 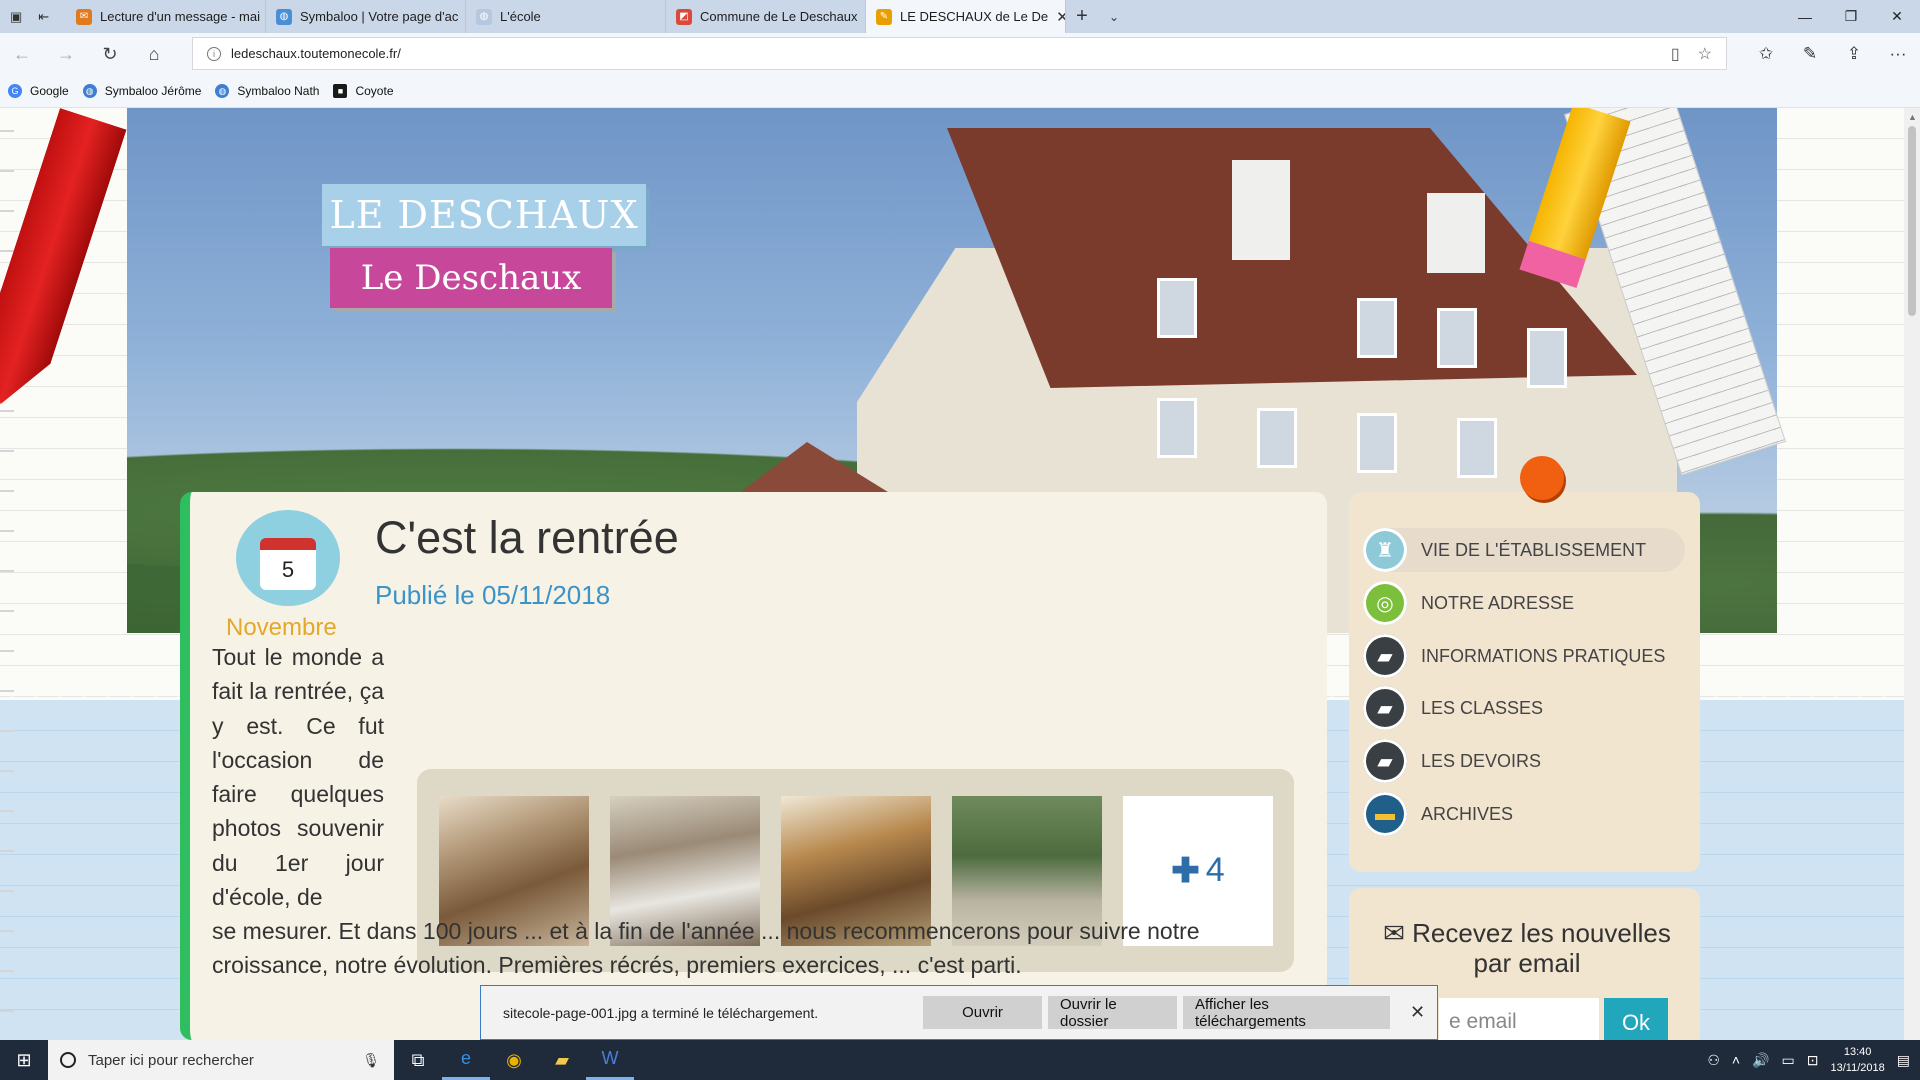 I want to click on menu-item-notre-adresse: ◎ NOTRE ADRESSE, so click(x=1524, y=603).